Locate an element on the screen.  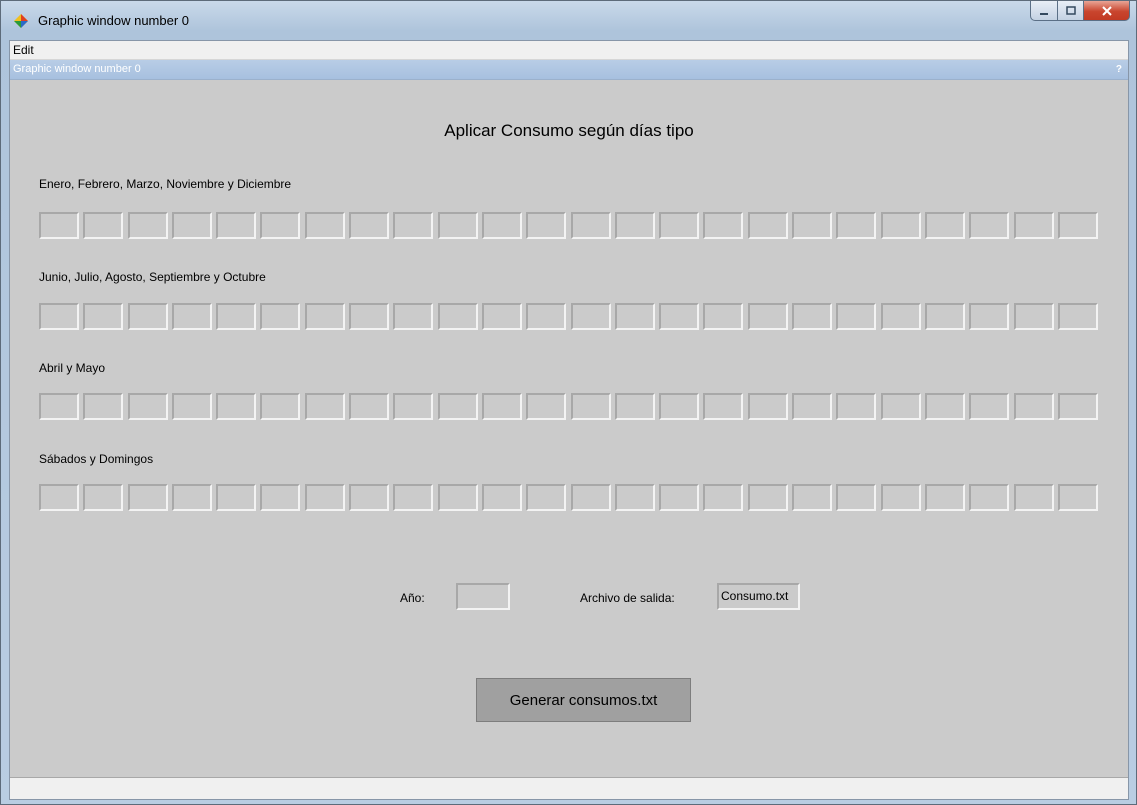
generate-button: Generar consumos.txt is located at coordinates (583, 700).